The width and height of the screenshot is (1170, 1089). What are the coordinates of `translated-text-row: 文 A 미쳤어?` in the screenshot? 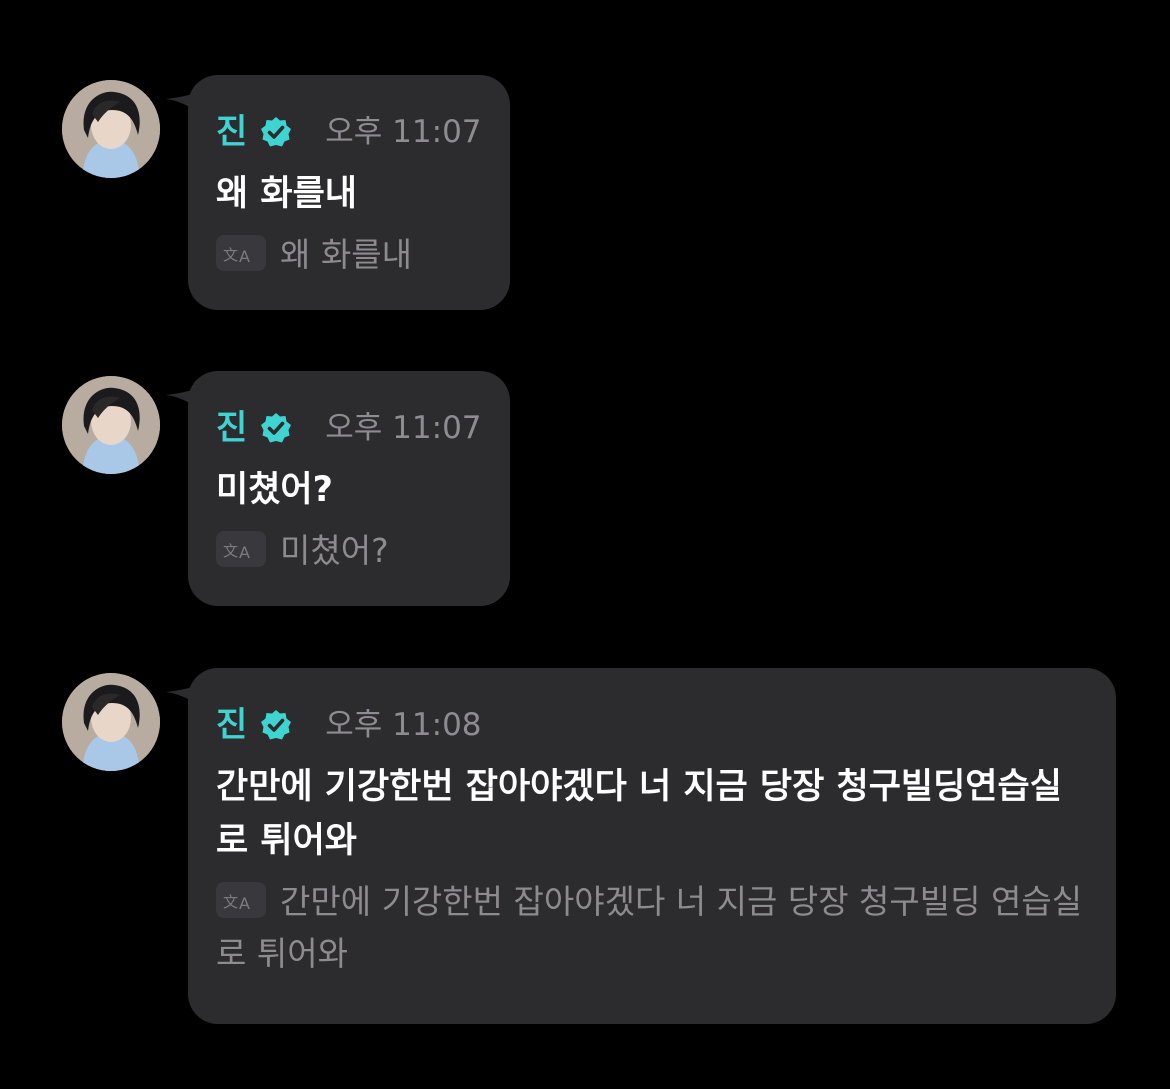 It's located at (349, 551).